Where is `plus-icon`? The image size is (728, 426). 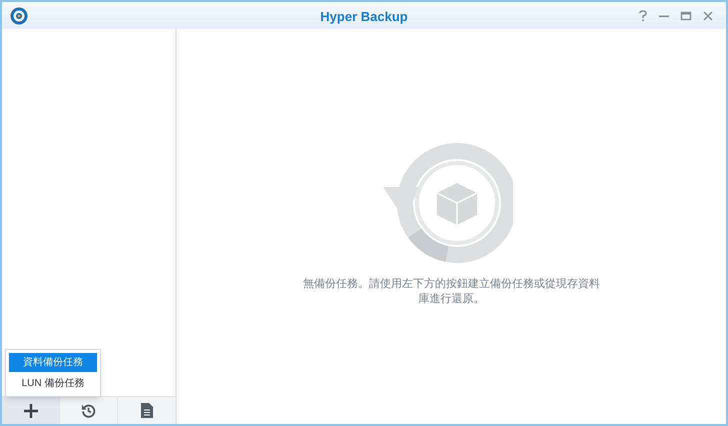 plus-icon is located at coordinates (31, 411).